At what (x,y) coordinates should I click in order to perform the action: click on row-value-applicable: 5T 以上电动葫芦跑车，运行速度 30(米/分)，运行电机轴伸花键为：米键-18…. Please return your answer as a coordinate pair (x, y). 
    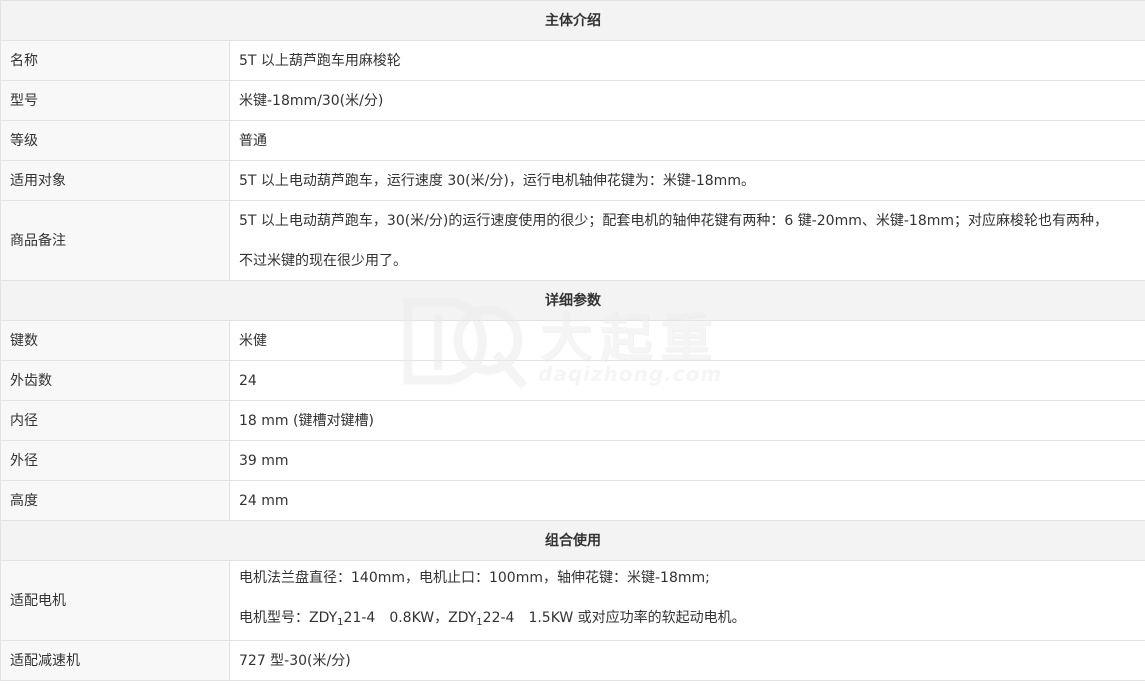
    Looking at the image, I should click on (687, 180).